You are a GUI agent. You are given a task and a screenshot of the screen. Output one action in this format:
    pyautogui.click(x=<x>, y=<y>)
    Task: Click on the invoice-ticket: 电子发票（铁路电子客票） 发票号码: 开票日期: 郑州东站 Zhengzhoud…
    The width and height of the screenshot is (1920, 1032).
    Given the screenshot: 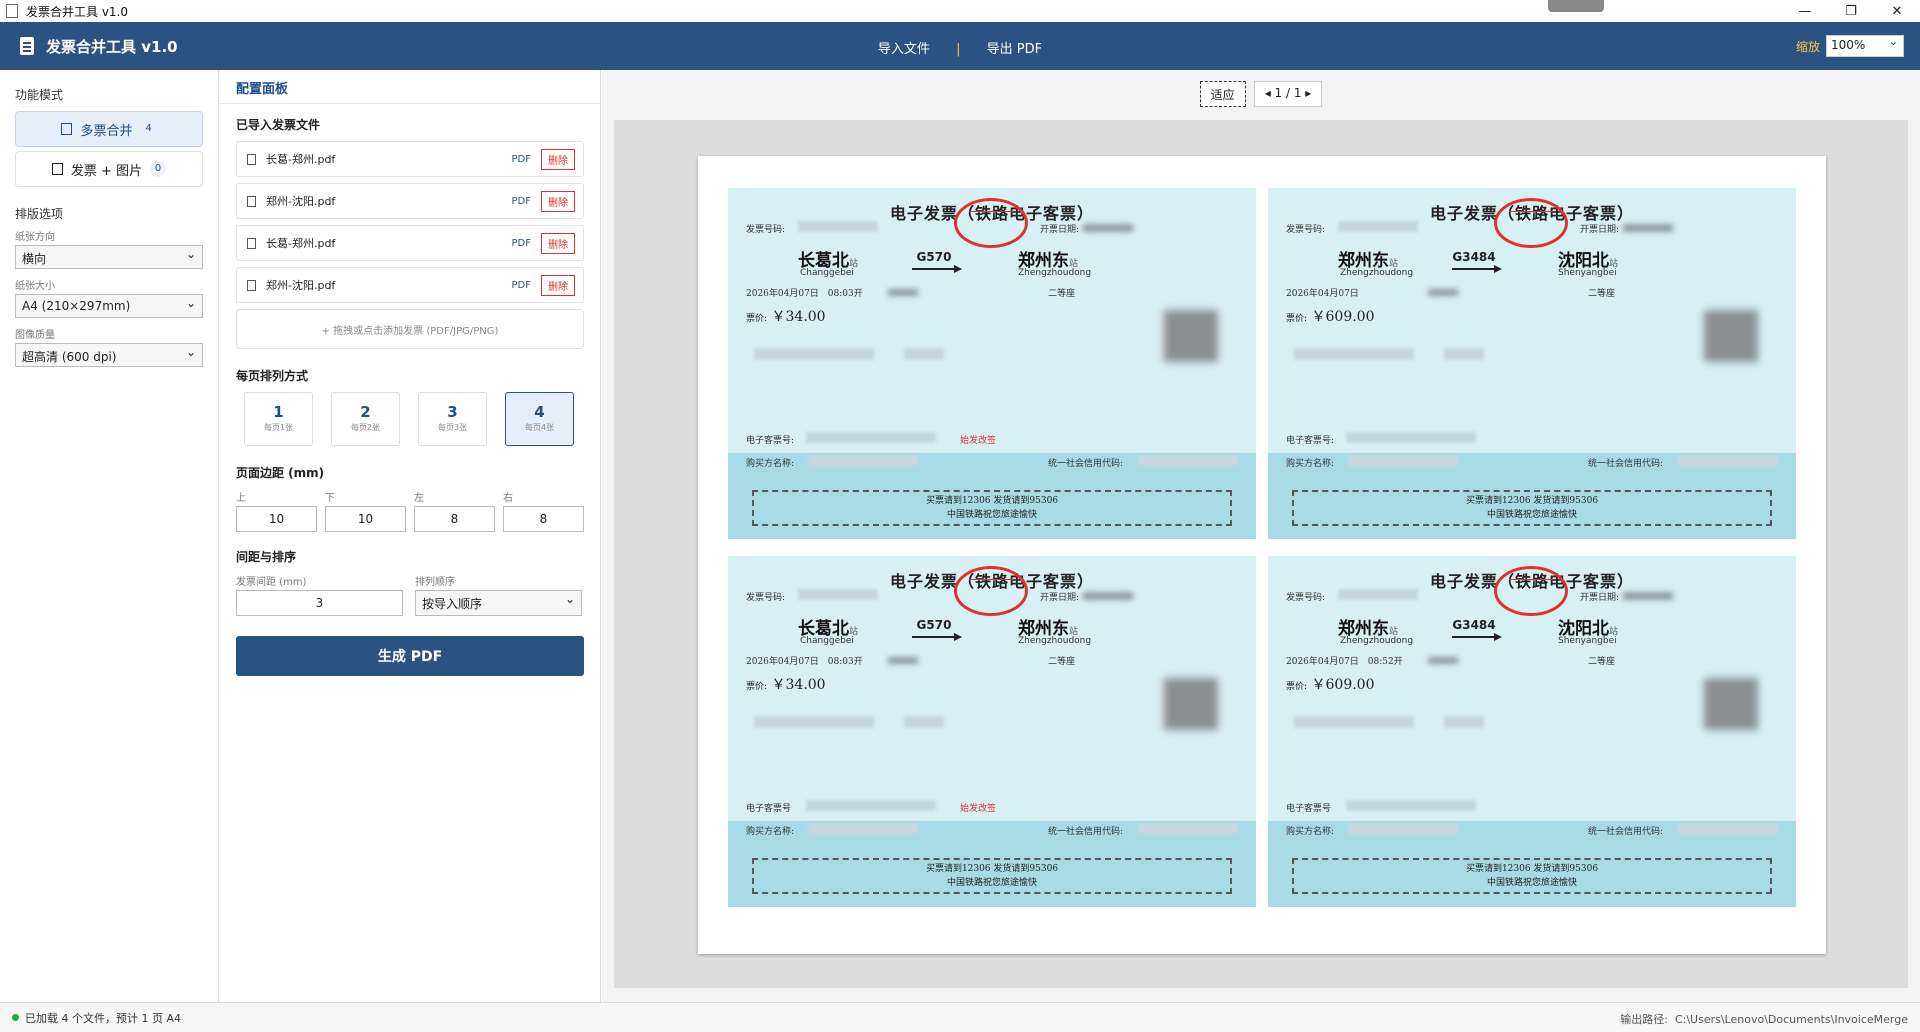 What is the action you would take?
    pyautogui.click(x=1532, y=363)
    